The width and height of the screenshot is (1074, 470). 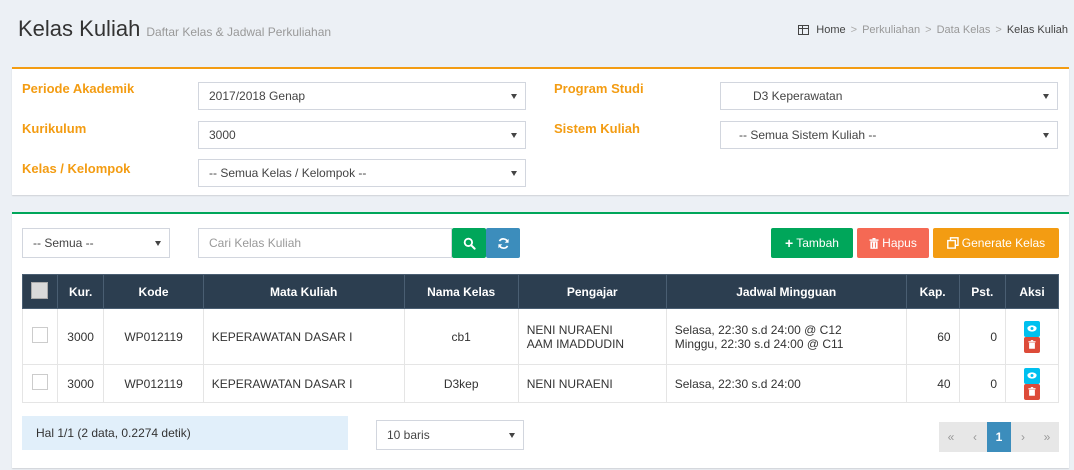 What do you see at coordinates (79, 28) in the screenshot?
I see `page-title-text: Kelas Kuliah` at bounding box center [79, 28].